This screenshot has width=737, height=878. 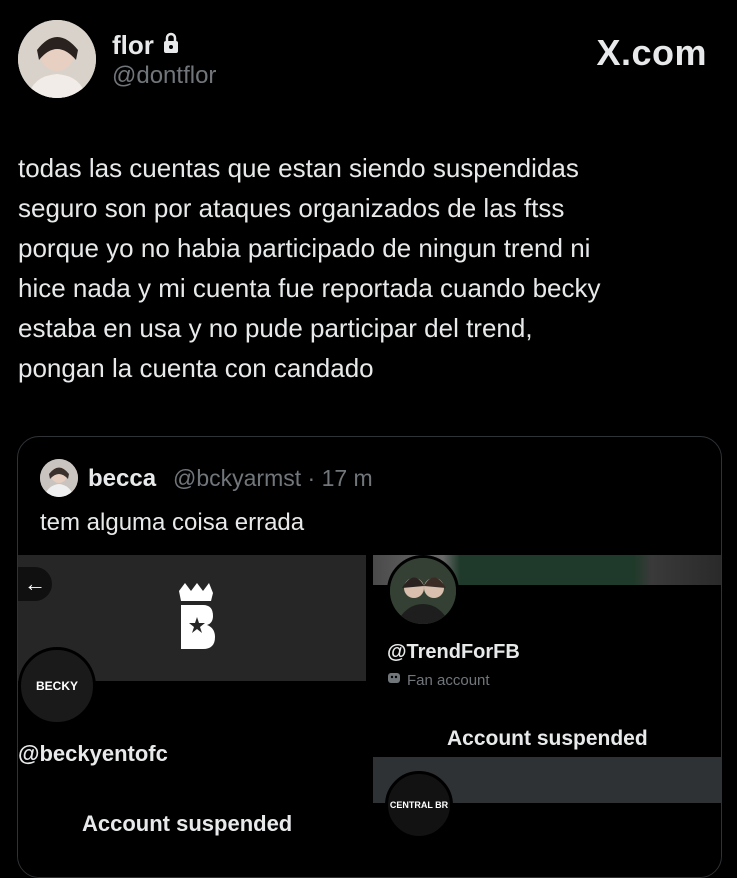 What do you see at coordinates (35, 584) in the screenshot?
I see `back-arrow-icon: ←` at bounding box center [35, 584].